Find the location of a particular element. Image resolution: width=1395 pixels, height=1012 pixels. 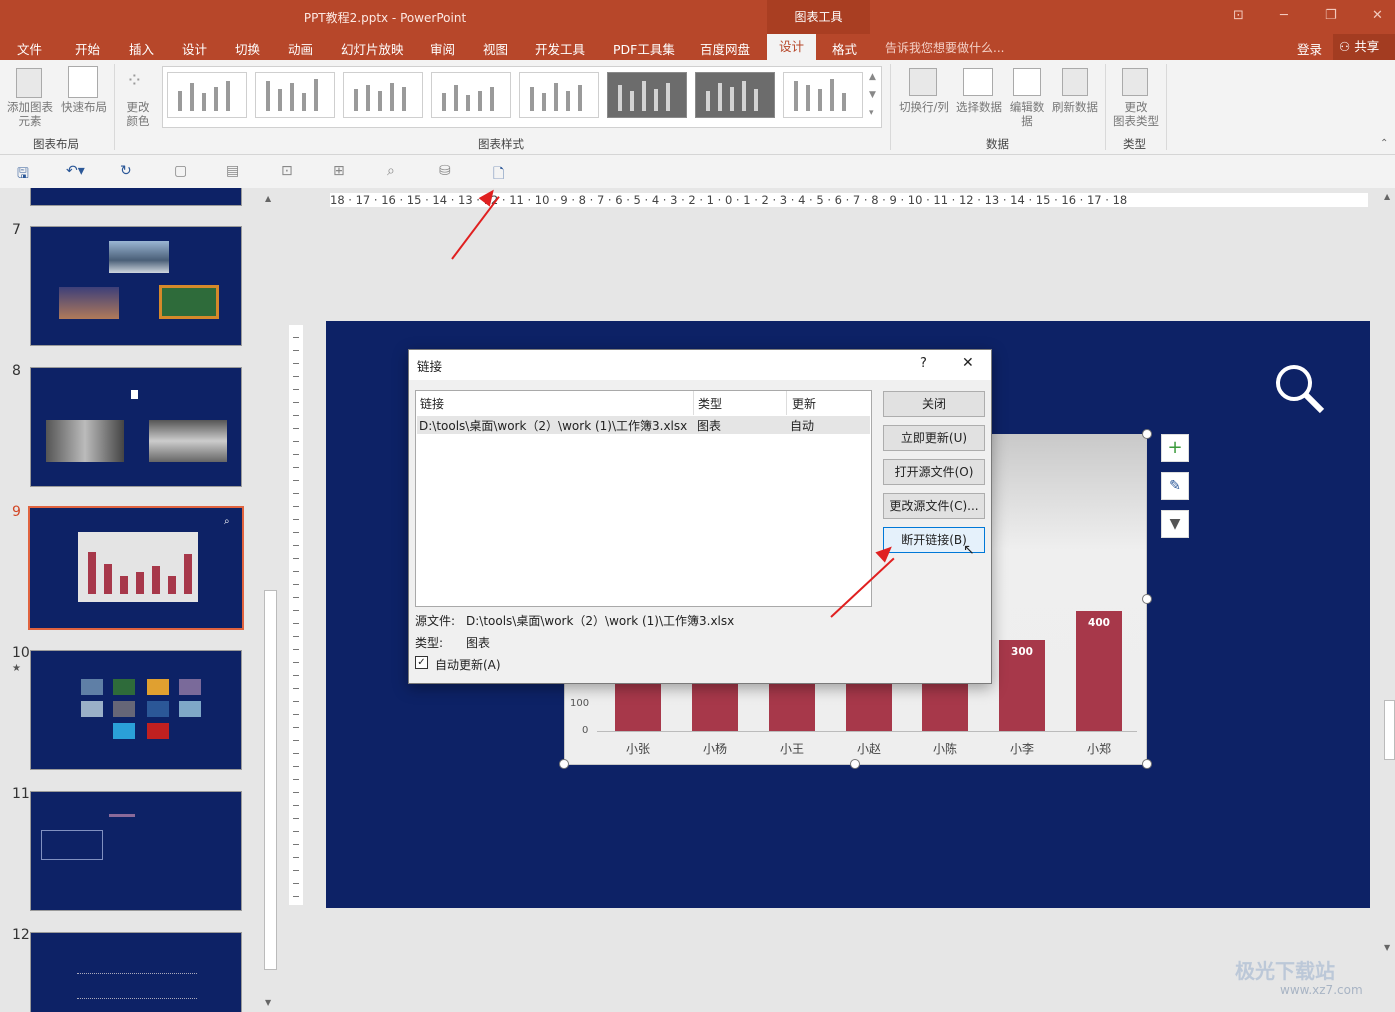

chart-styles-brush-icon: ✎ is located at coordinates (1175, 486).